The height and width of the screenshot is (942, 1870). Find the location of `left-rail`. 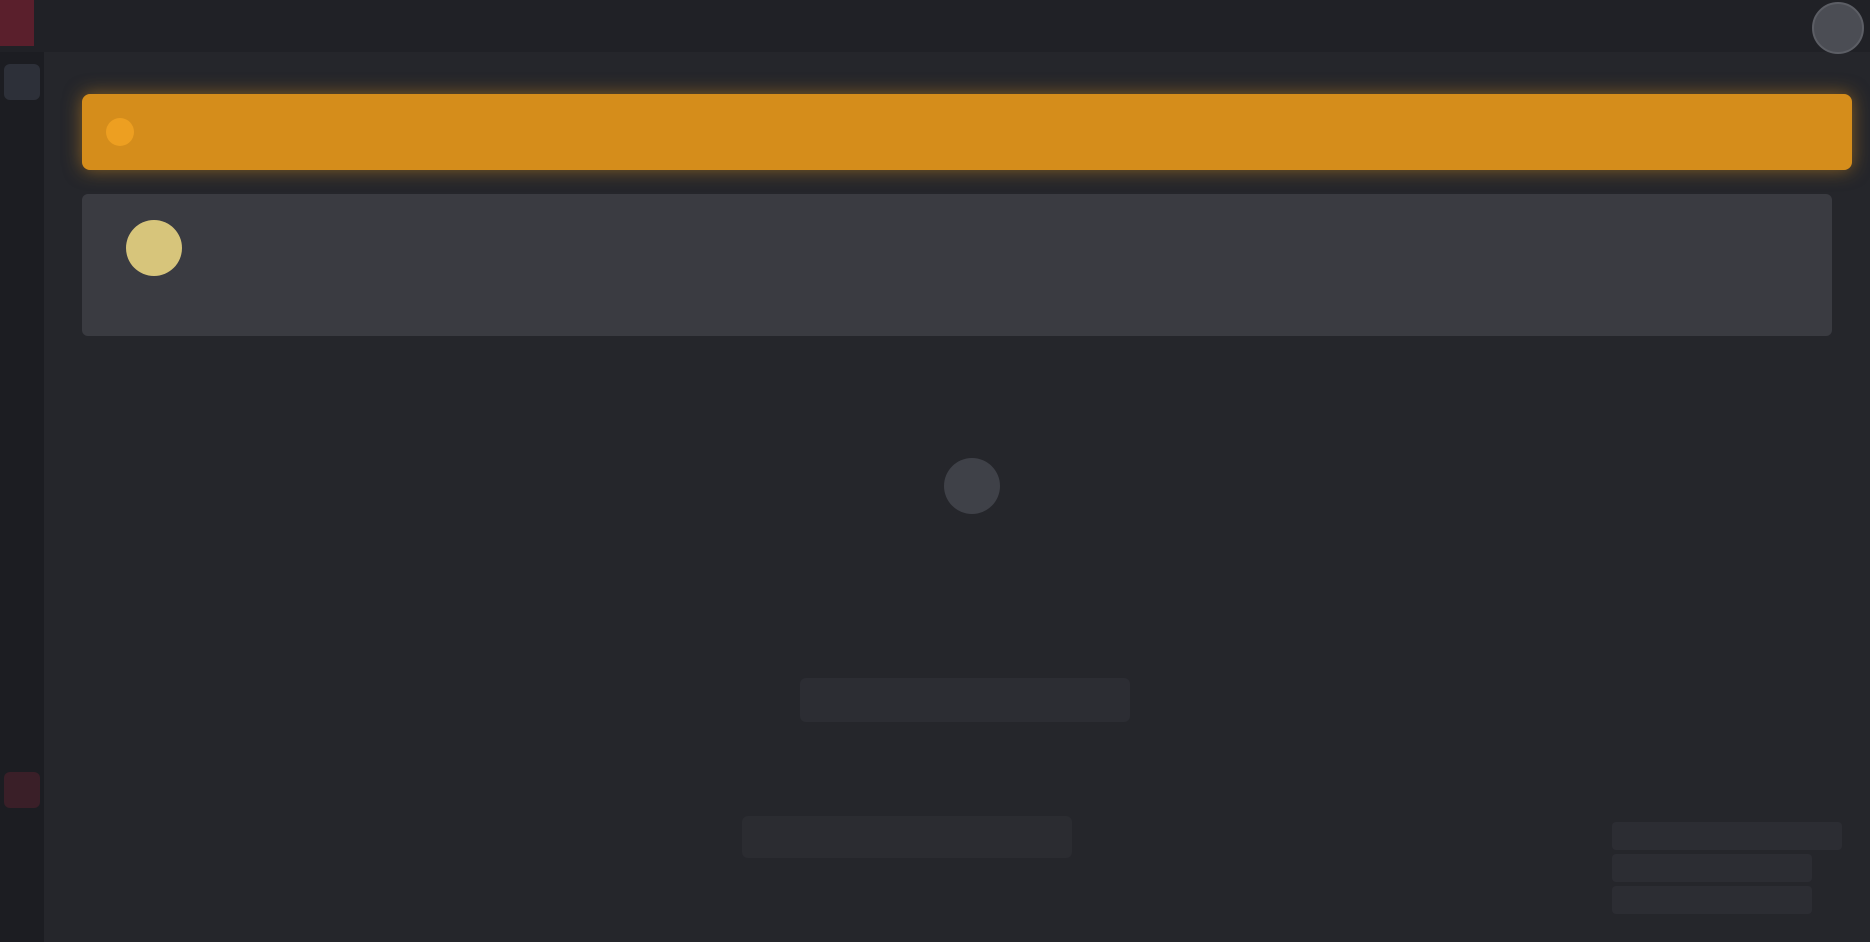

left-rail is located at coordinates (22, 497).